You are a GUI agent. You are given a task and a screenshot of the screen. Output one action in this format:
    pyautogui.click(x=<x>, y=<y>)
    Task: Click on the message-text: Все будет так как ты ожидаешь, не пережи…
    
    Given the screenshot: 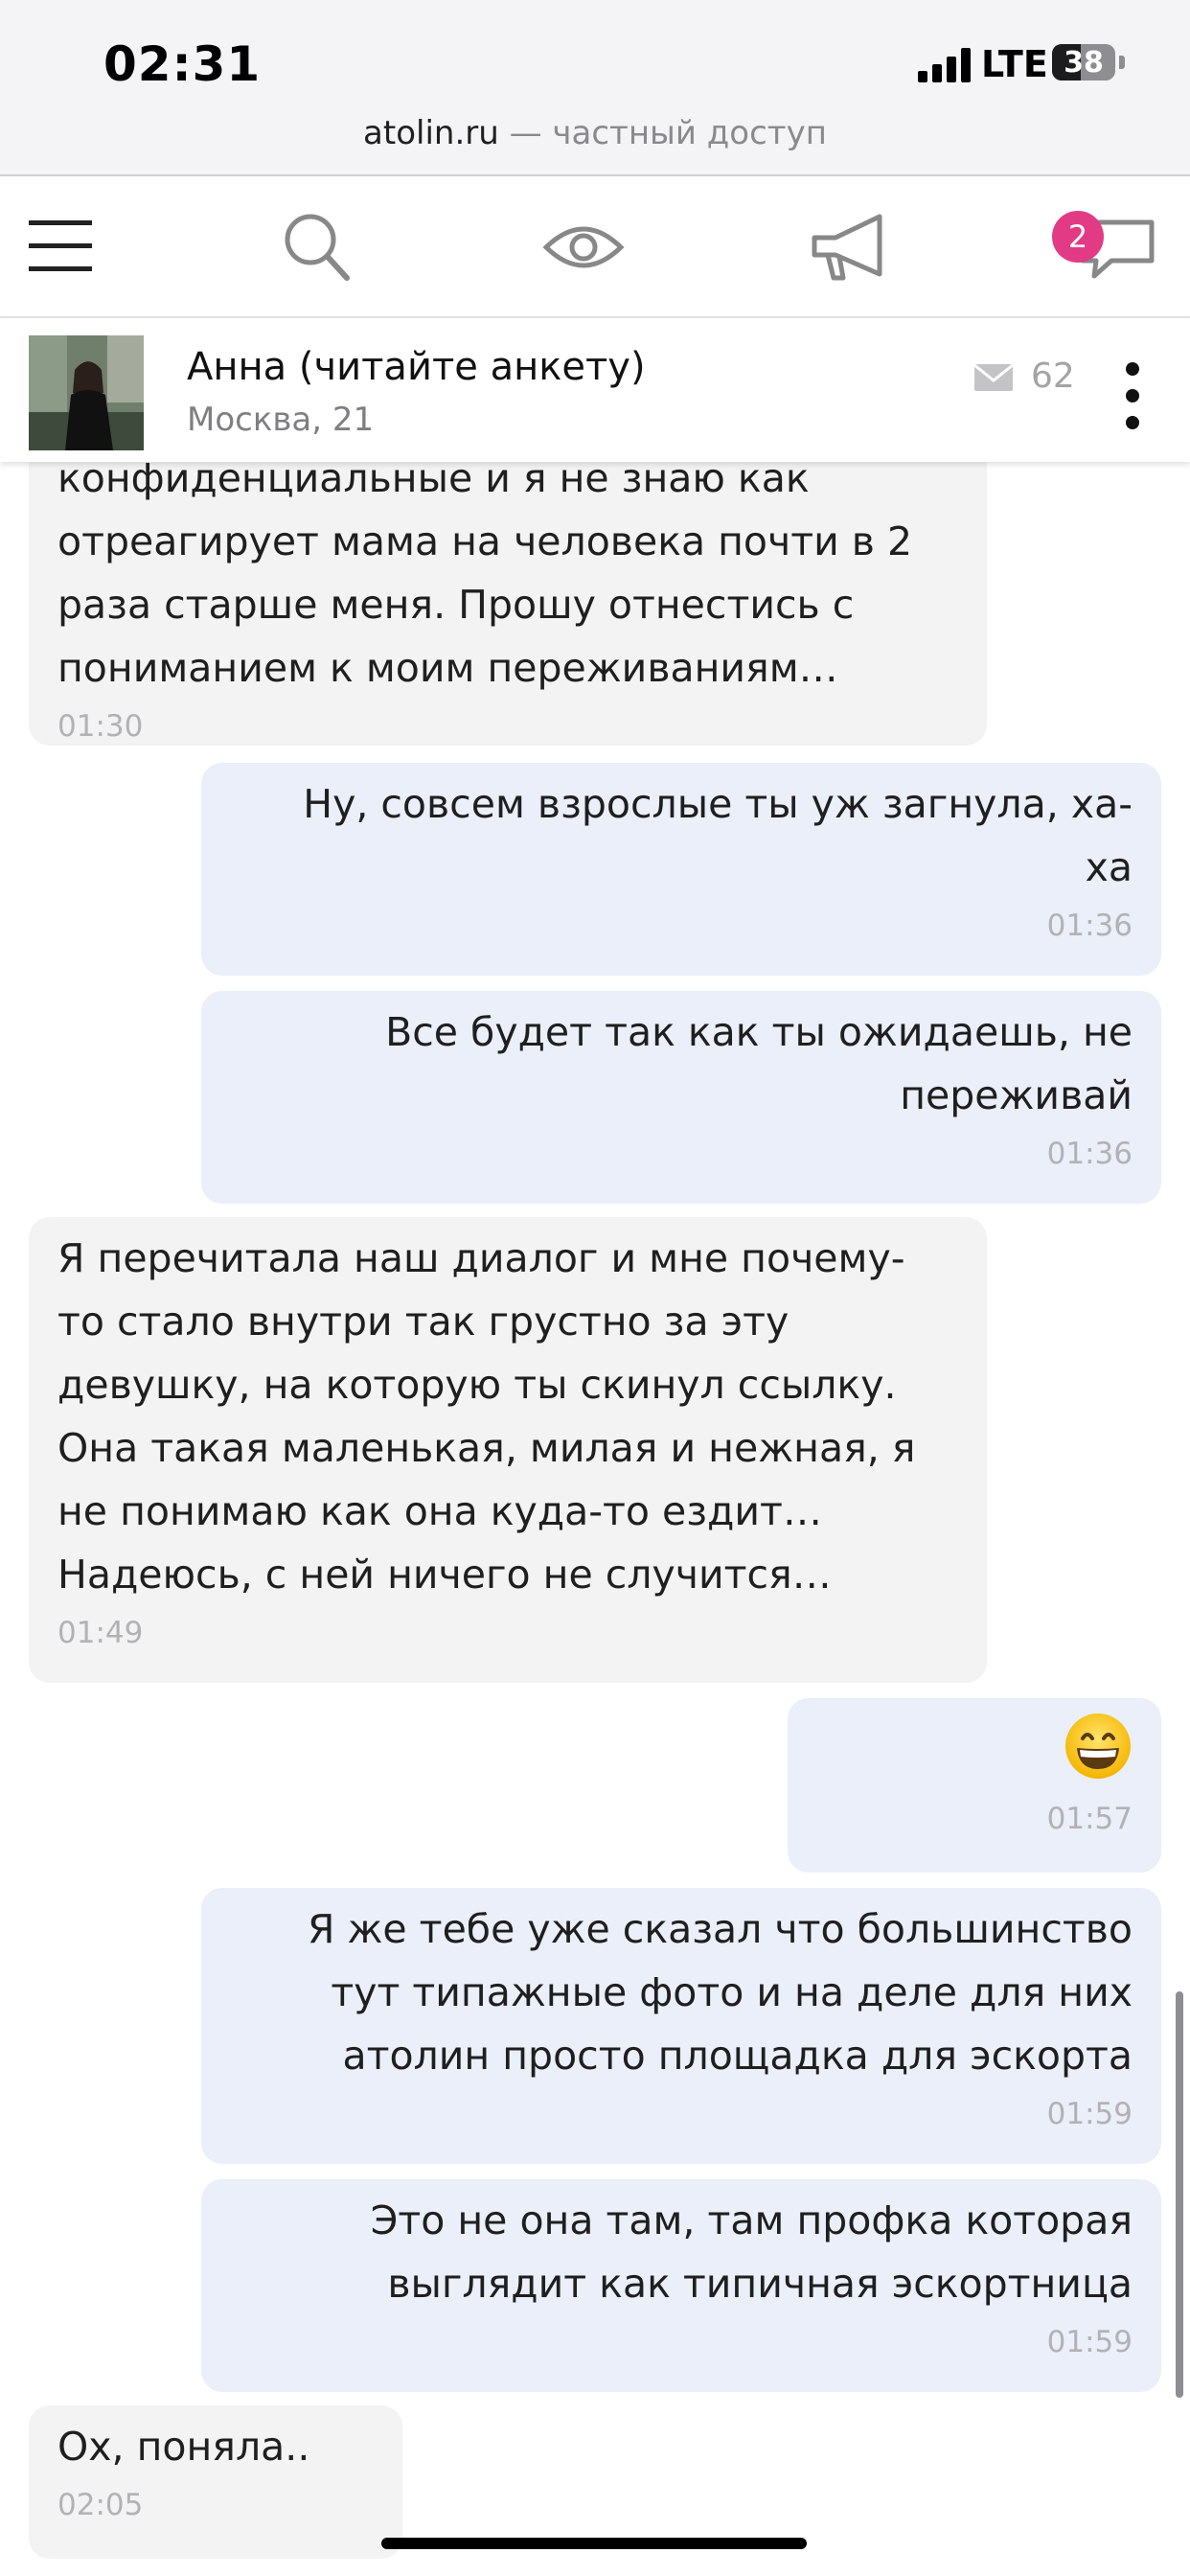 What is the action you would take?
    pyautogui.click(x=759, y=1063)
    